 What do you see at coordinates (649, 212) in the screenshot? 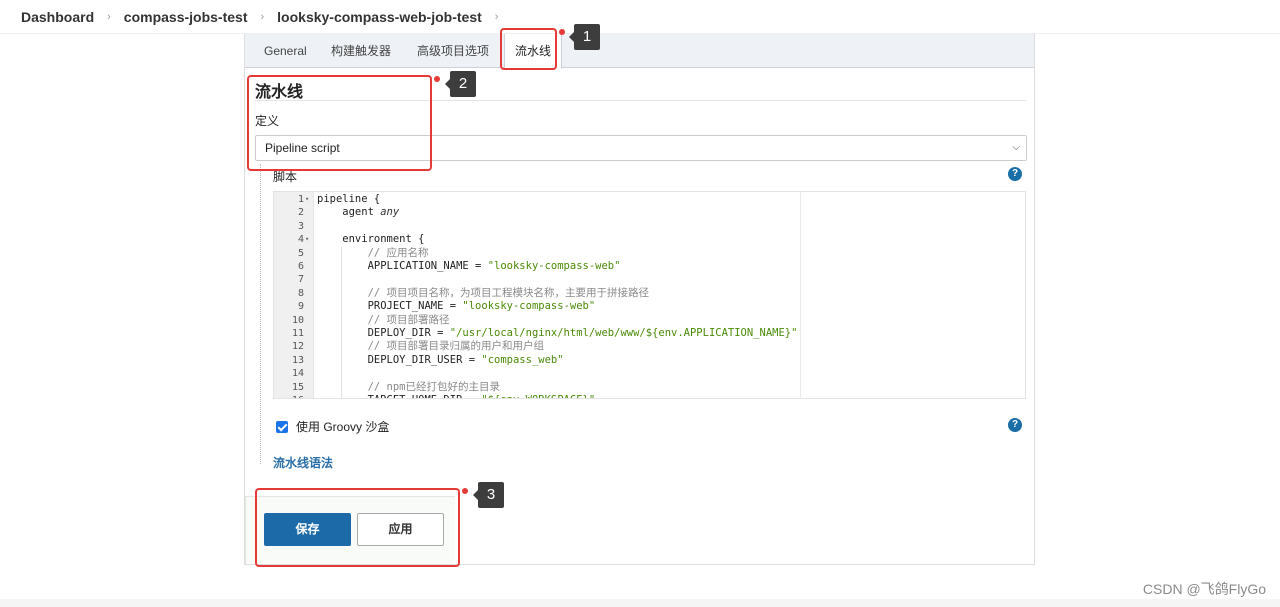
I see `editor-line: 2 agent any` at bounding box center [649, 212].